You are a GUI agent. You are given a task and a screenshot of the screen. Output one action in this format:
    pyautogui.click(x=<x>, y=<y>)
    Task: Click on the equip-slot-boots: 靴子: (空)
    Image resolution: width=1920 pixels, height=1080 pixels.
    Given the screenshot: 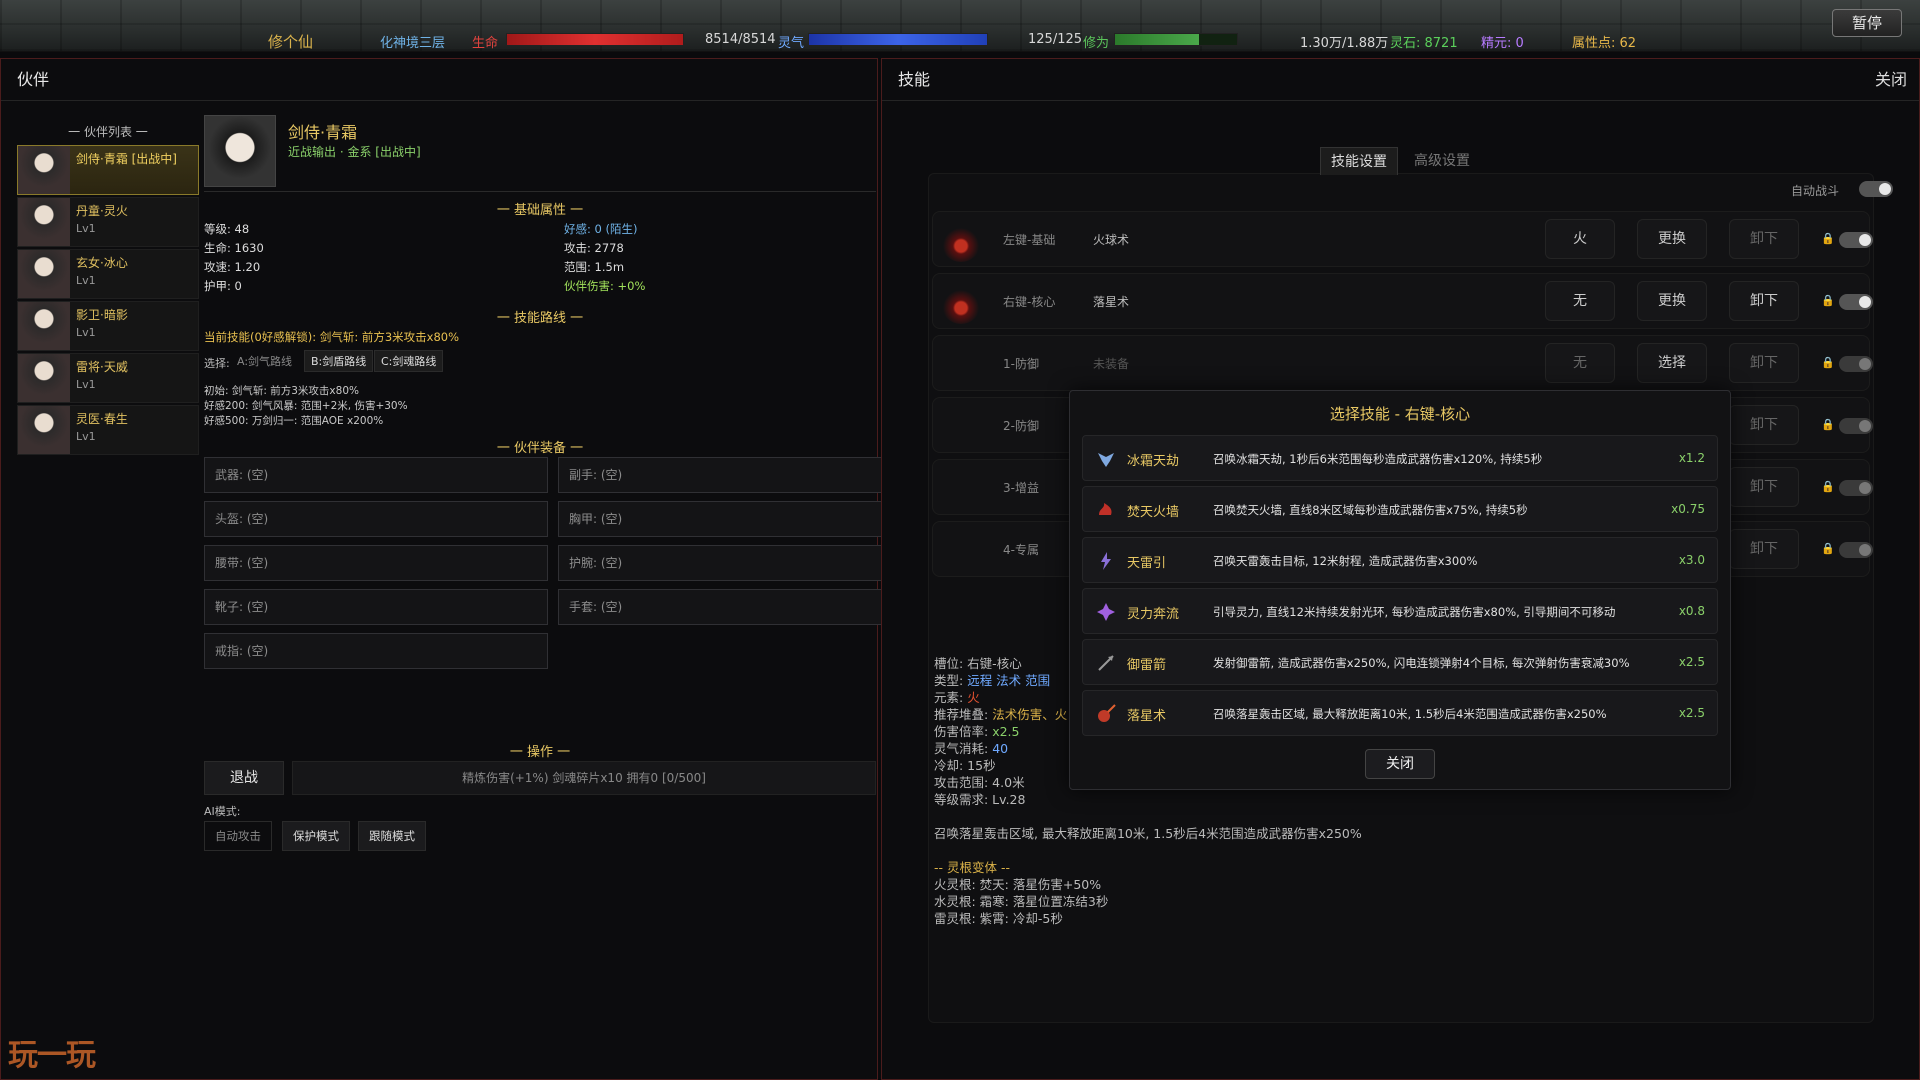 What is the action you would take?
    pyautogui.click(x=376, y=607)
    